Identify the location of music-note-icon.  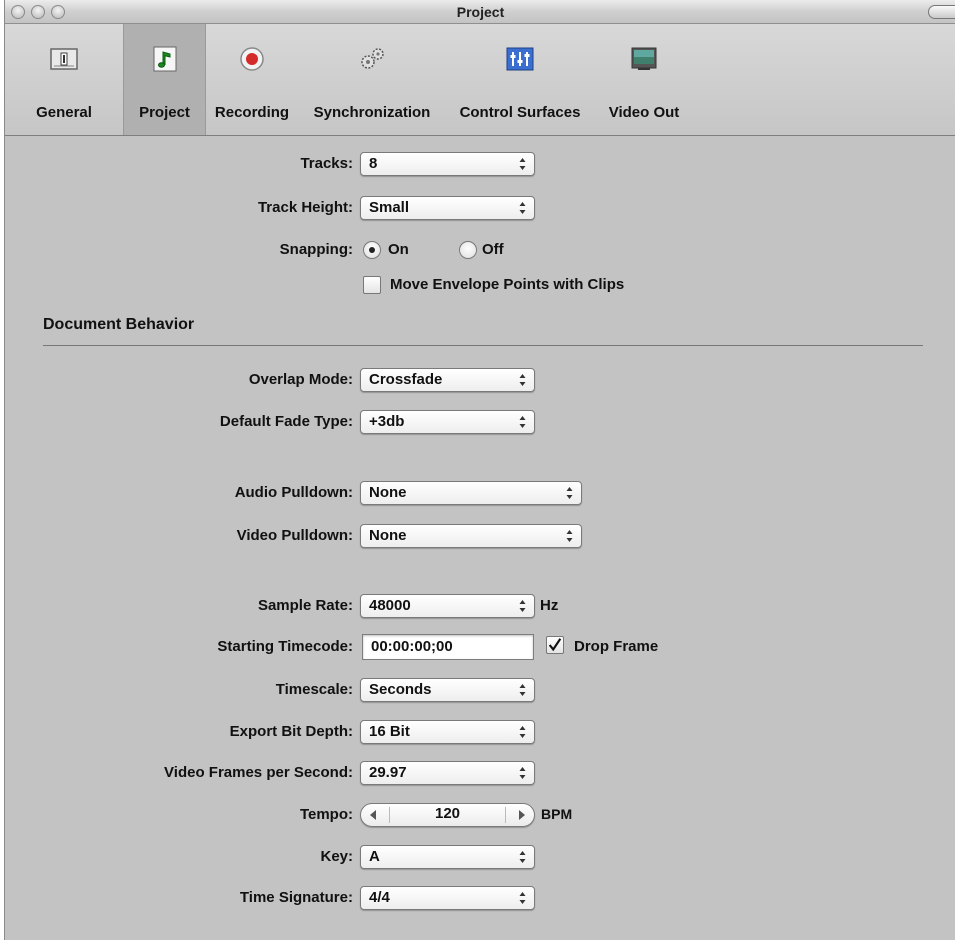
(164, 59).